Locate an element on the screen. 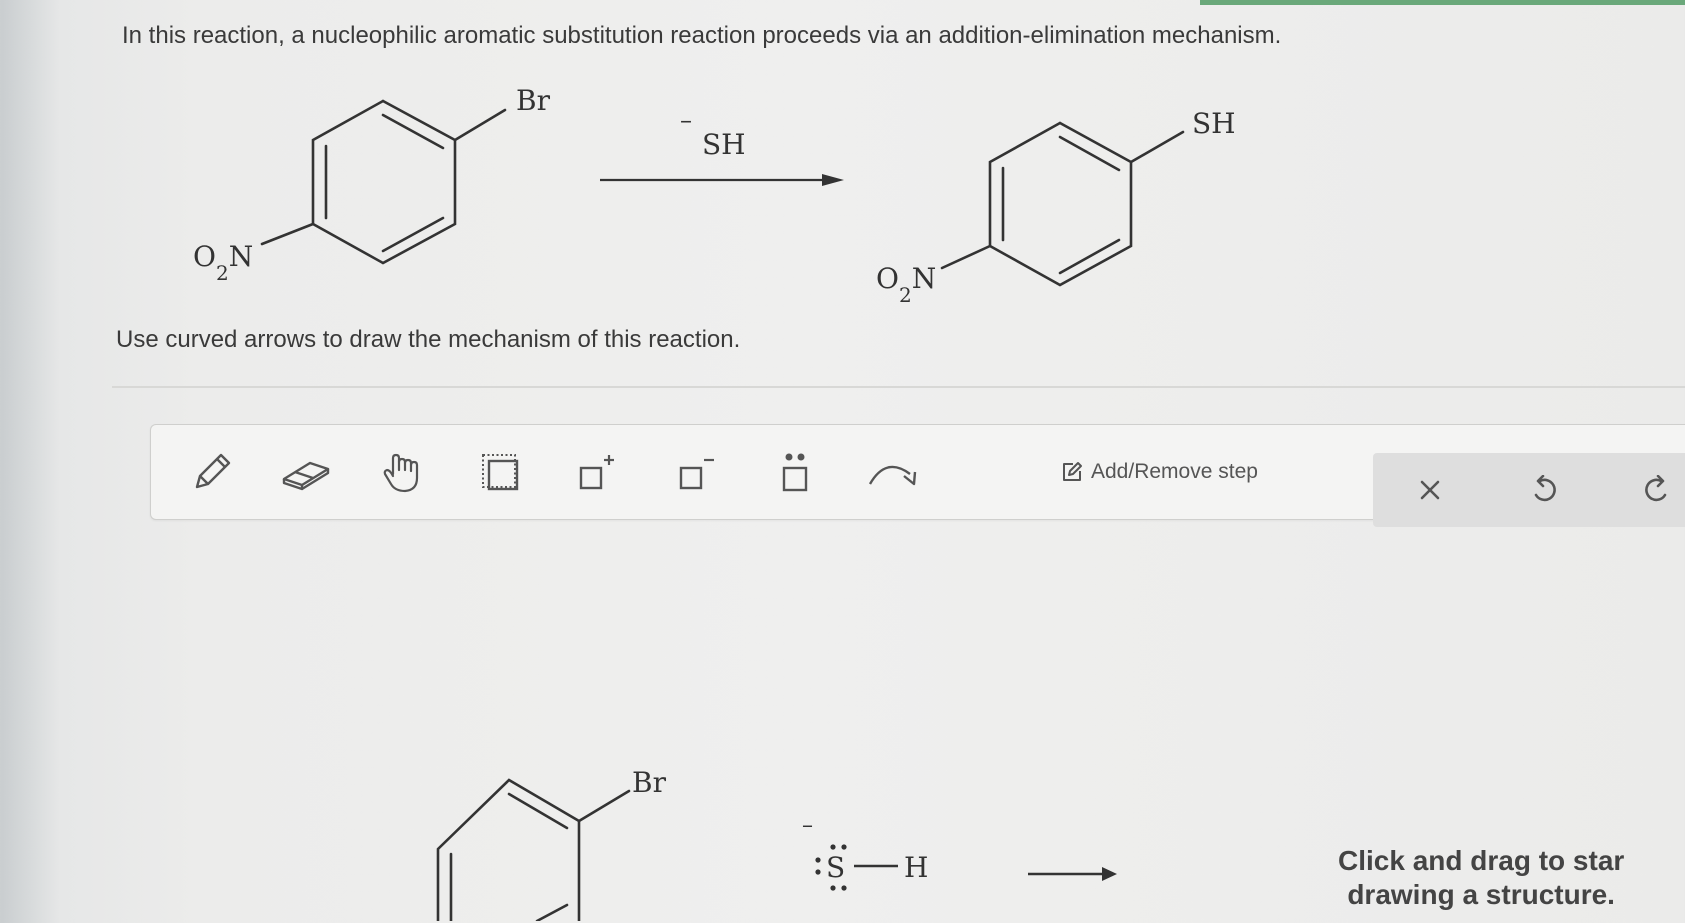 The width and height of the screenshot is (1685, 923). curved-arrow-tool is located at coordinates (895, 473).